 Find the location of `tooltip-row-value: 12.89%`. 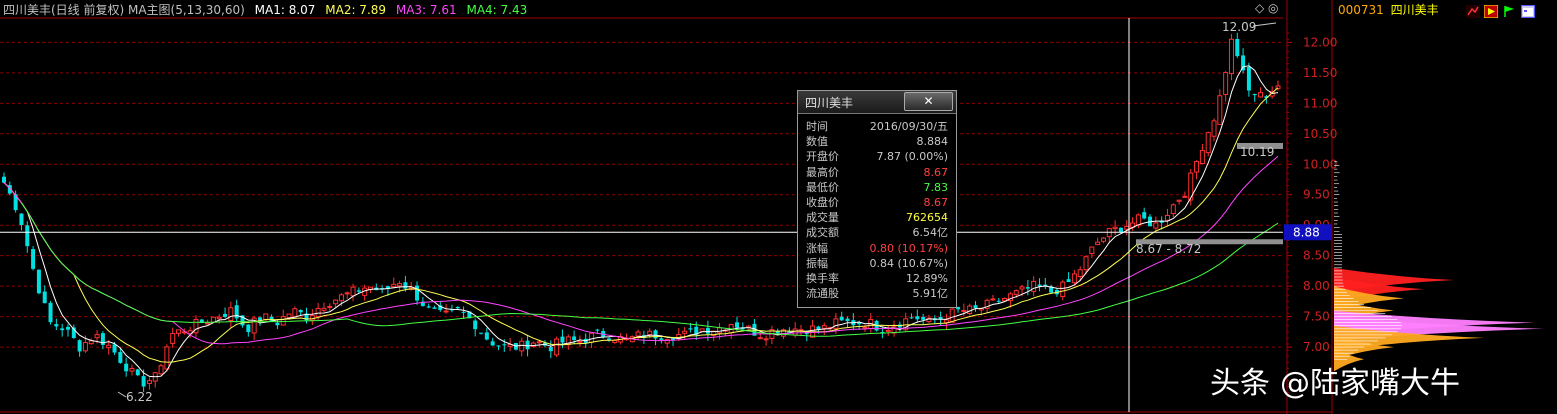

tooltip-row-value: 12.89% is located at coordinates (927, 278).